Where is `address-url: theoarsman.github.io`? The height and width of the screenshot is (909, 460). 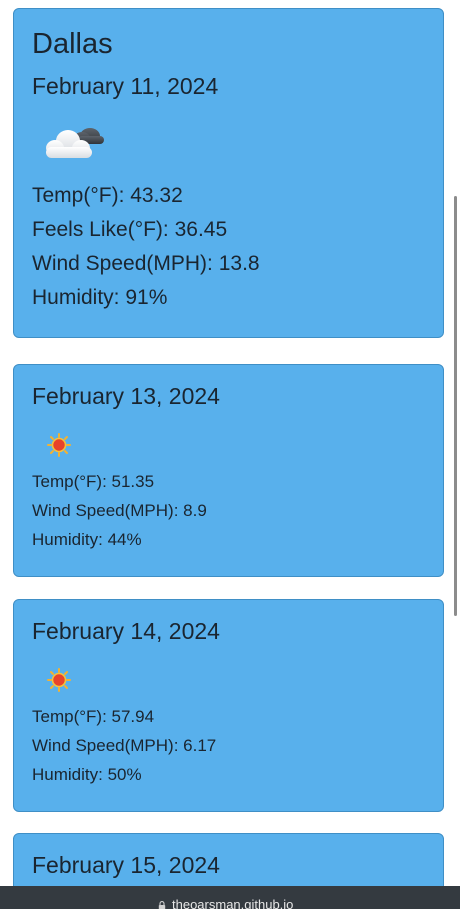 address-url: theoarsman.github.io is located at coordinates (225, 903).